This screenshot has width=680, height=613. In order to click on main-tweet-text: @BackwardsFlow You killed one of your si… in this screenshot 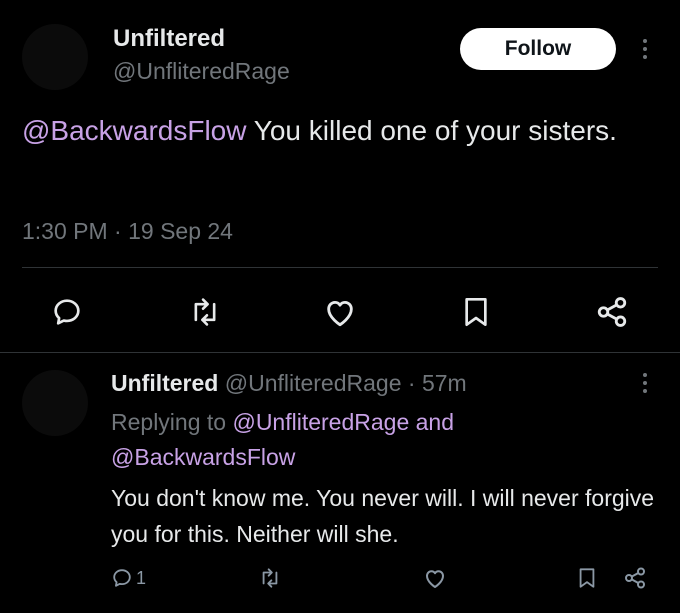, I will do `click(332, 131)`.